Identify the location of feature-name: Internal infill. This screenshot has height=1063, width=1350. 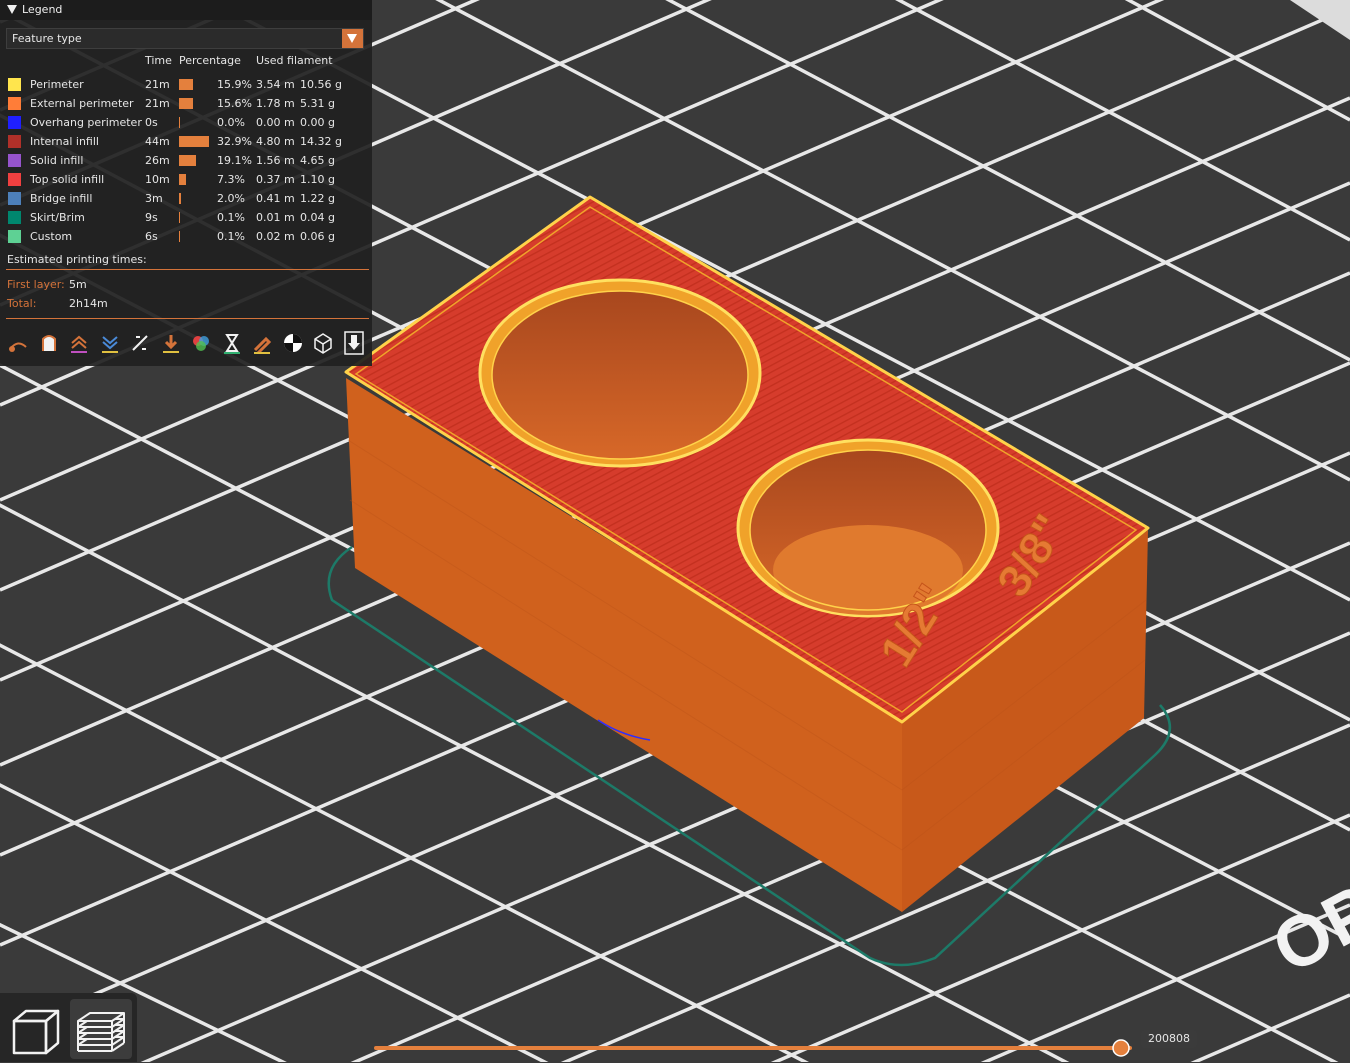
(64, 141).